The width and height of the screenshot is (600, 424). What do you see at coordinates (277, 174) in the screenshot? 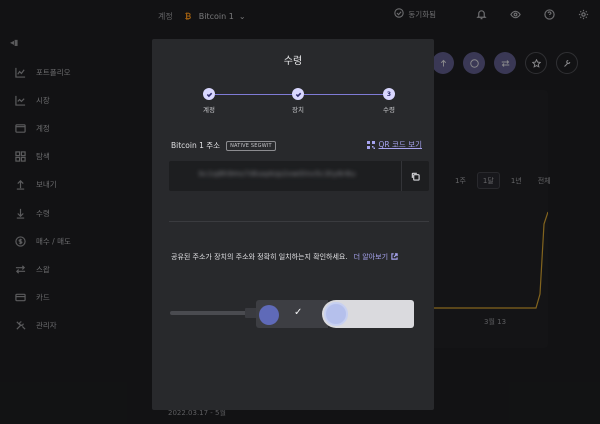
I see `address-value: bc1q8h9ms7dkaq4zp2xw0lnv5c3ty6r8u` at bounding box center [277, 174].